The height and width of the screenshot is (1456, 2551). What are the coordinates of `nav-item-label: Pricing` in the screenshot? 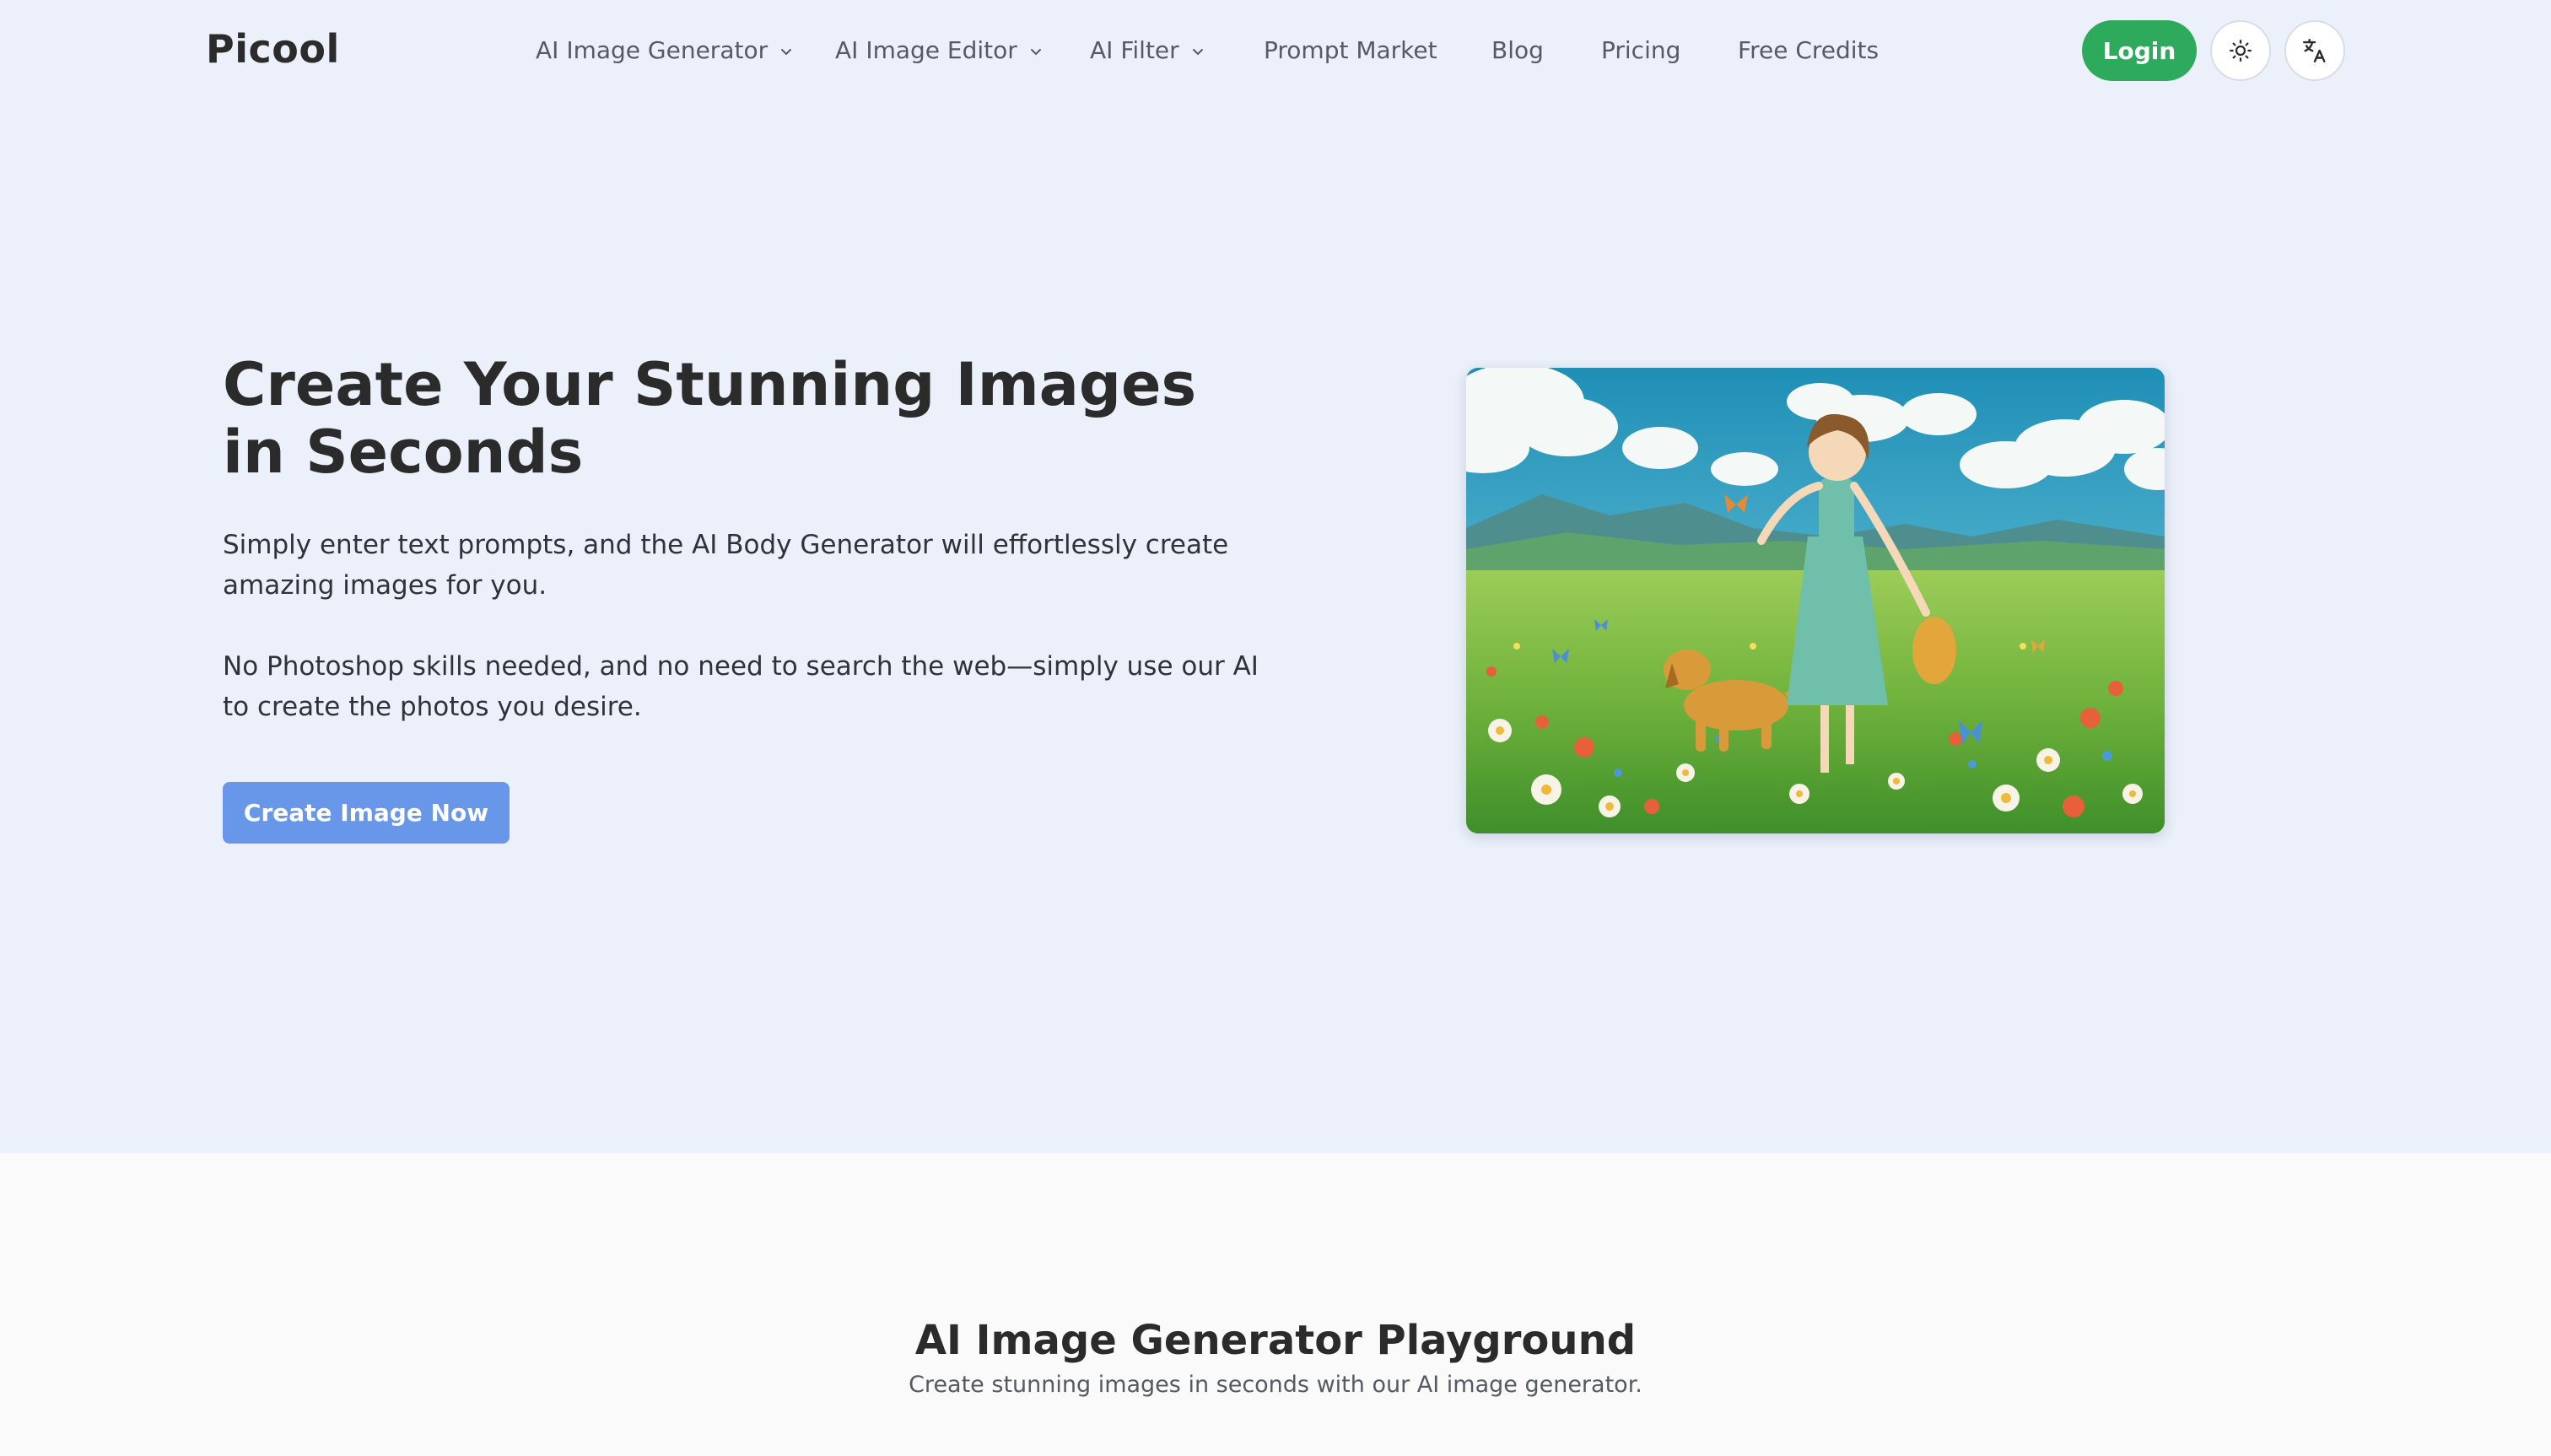 It's located at (1641, 49).